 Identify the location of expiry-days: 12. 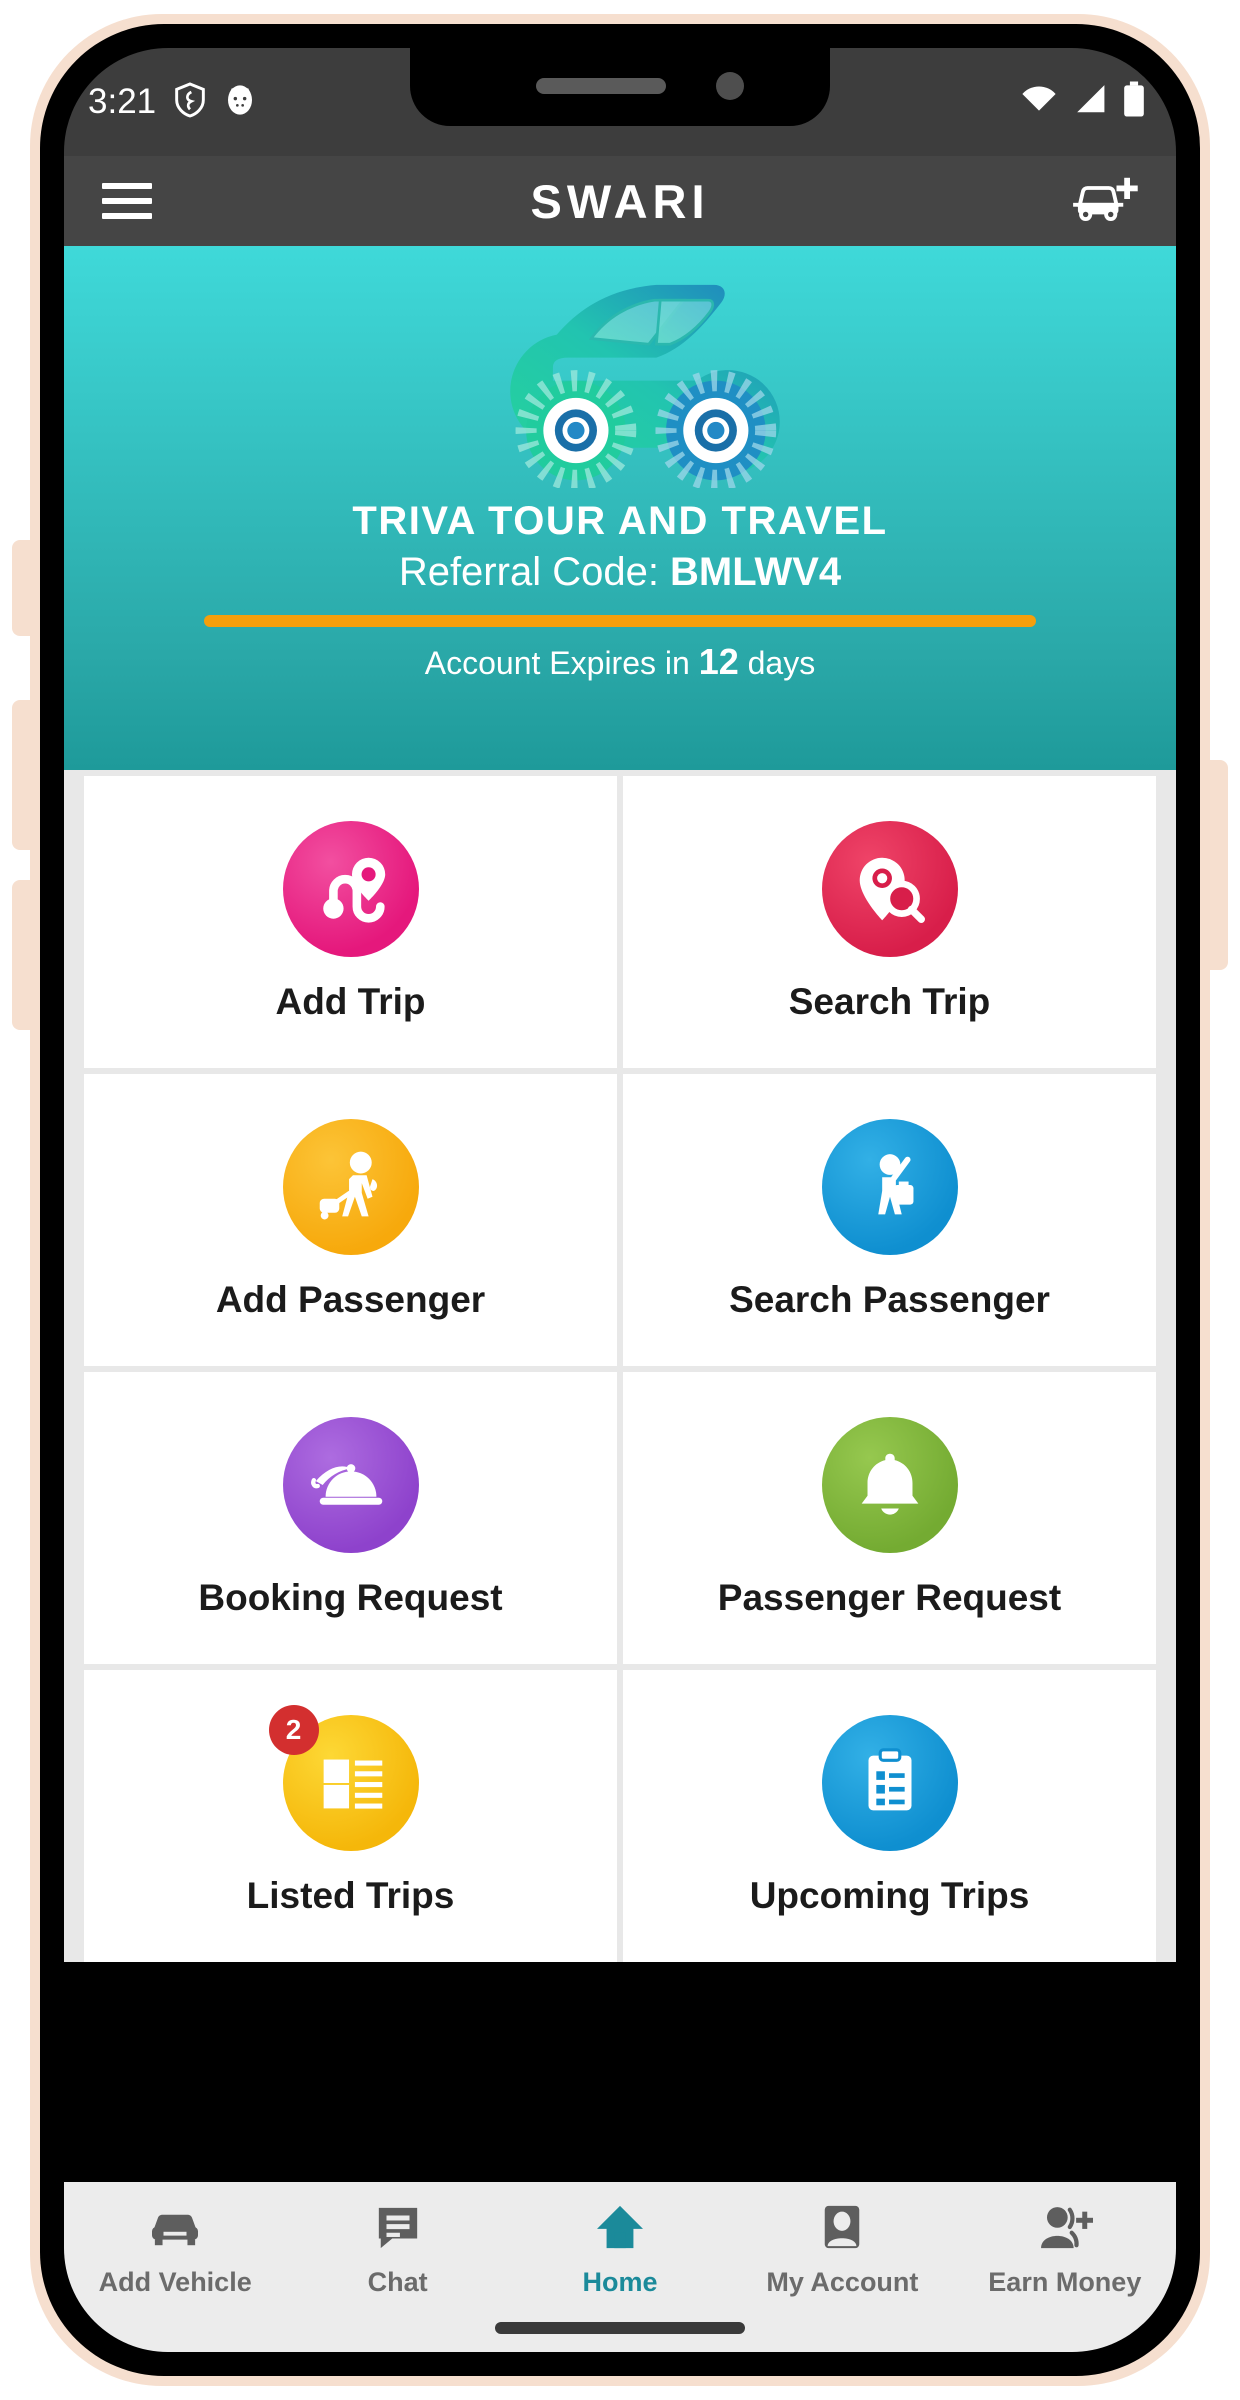
(718, 661).